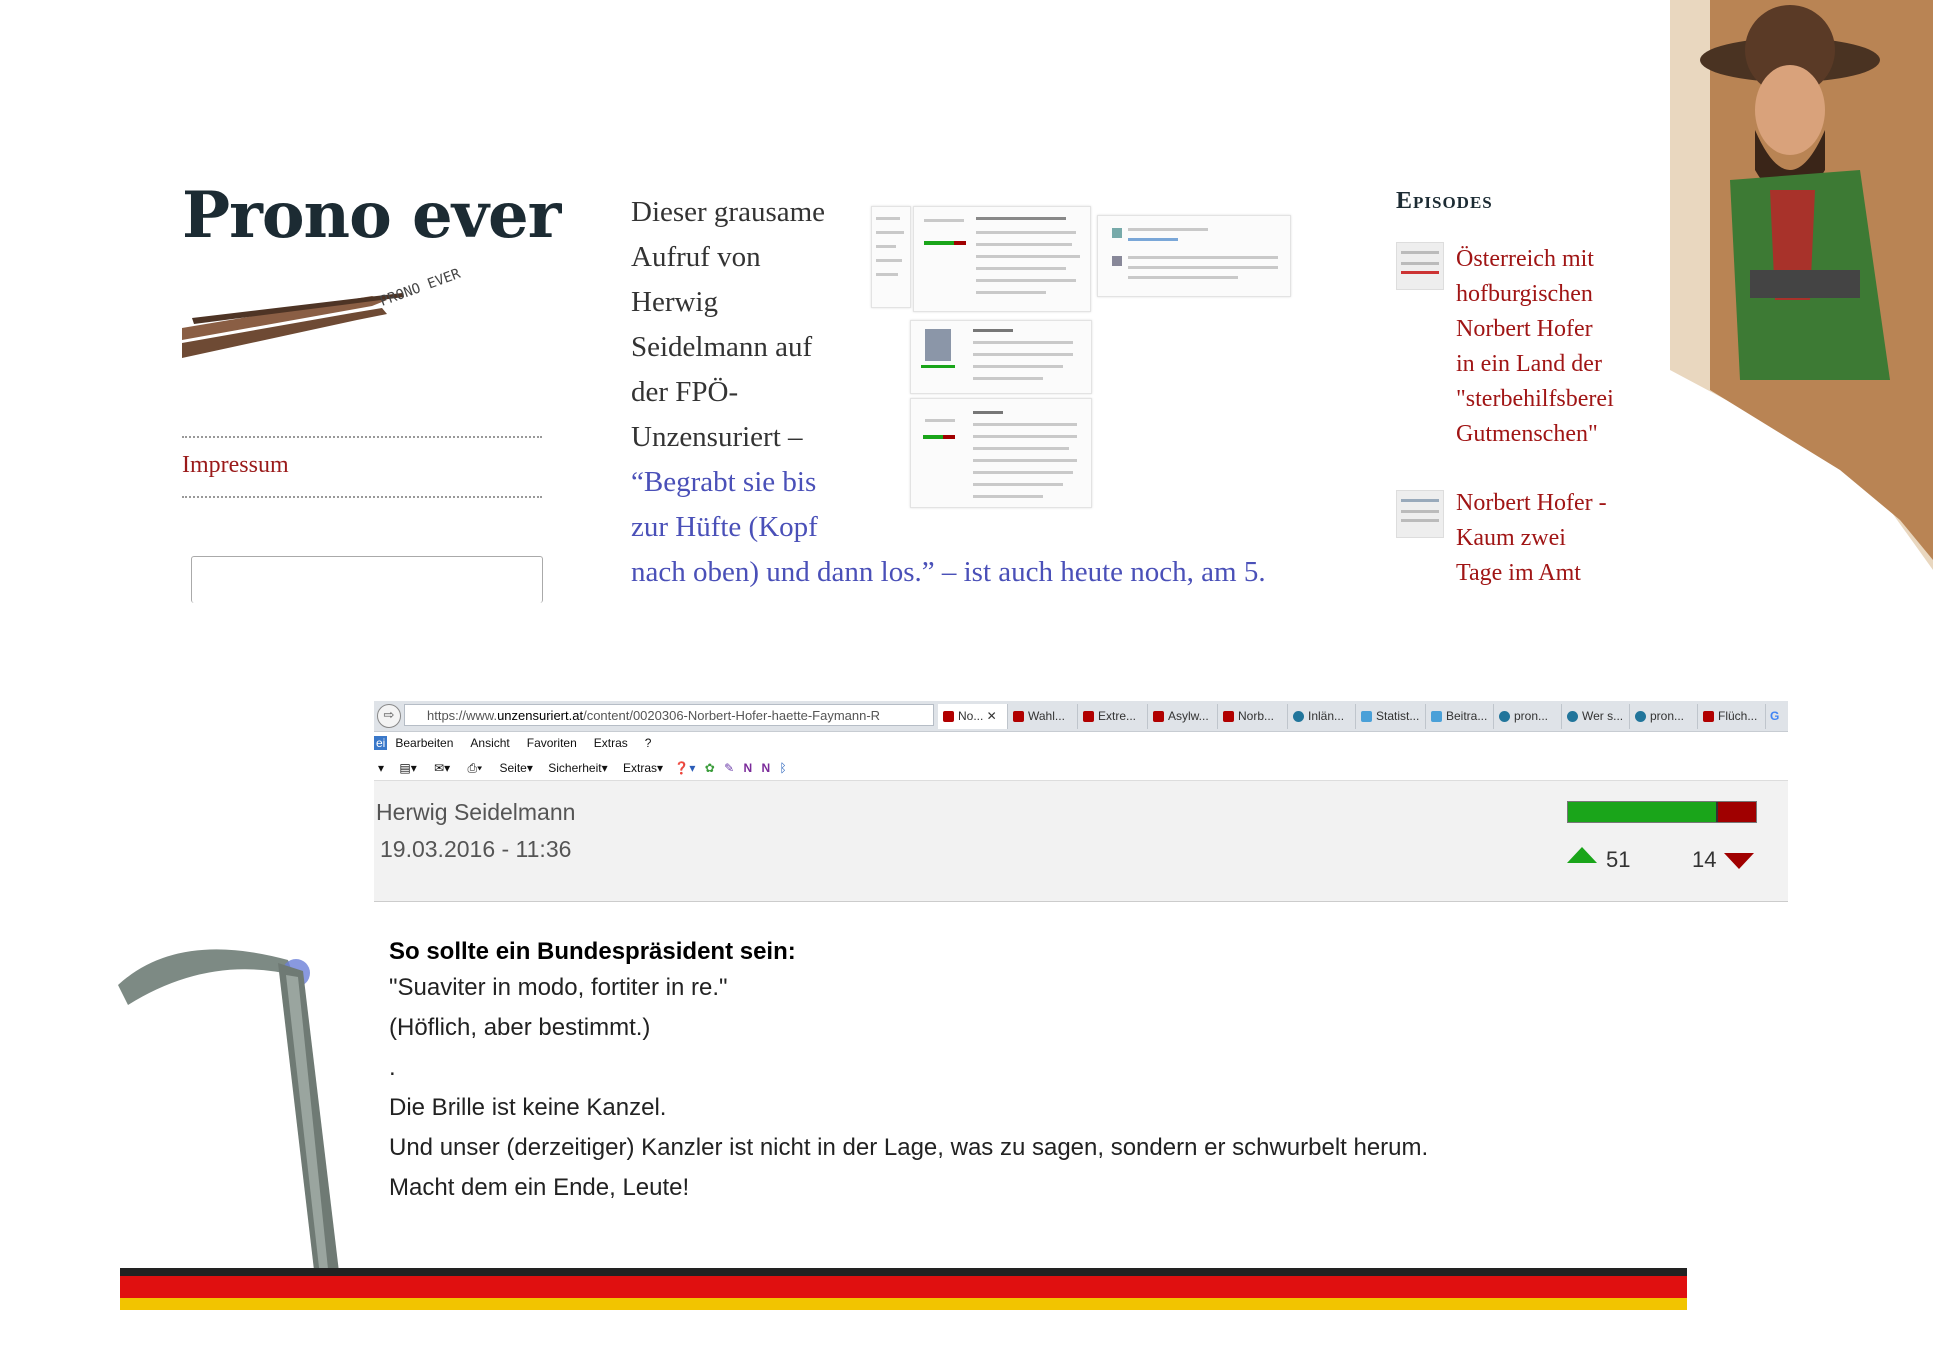  I want to click on google-icon: G, so click(1777, 716).